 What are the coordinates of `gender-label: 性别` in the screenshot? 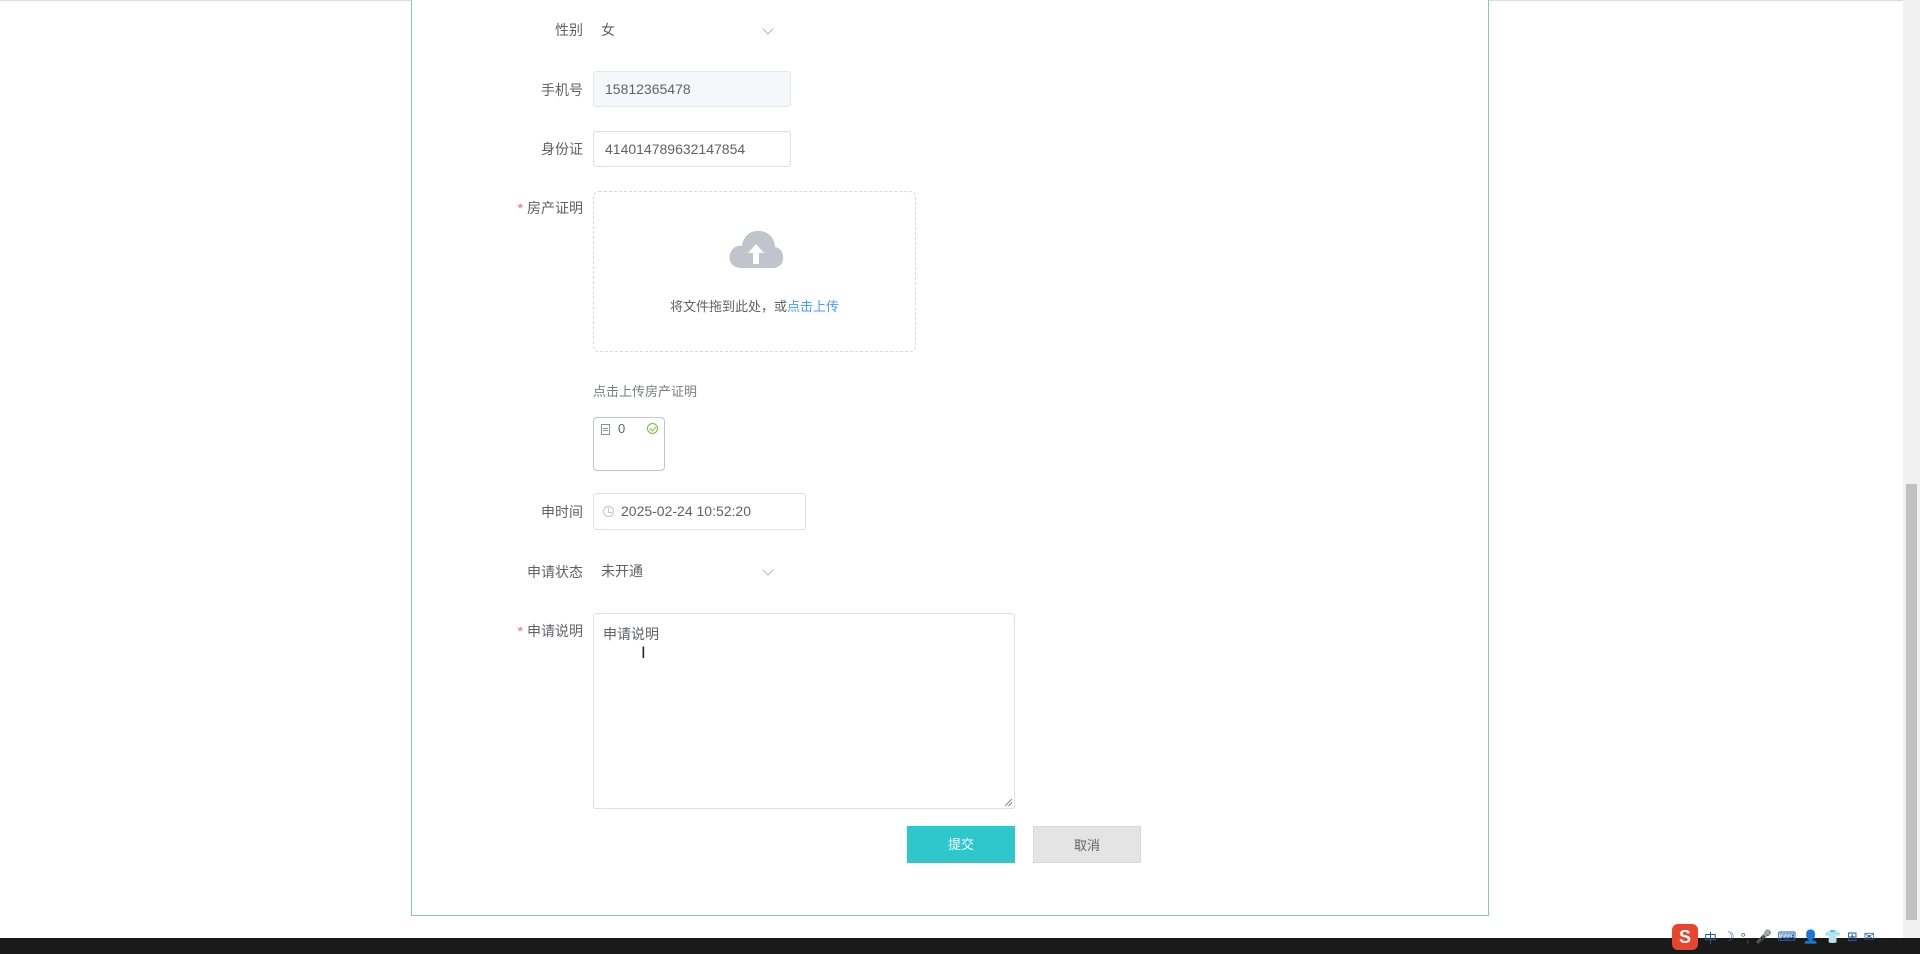 It's located at (569, 30).